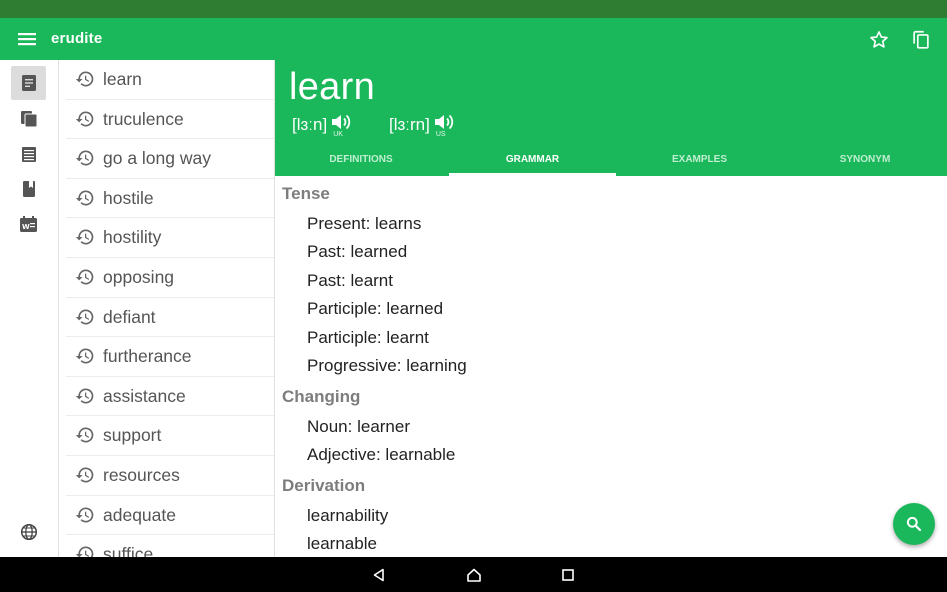 This screenshot has height=592, width=947. I want to click on app-bar: erudite, so click(473, 39).